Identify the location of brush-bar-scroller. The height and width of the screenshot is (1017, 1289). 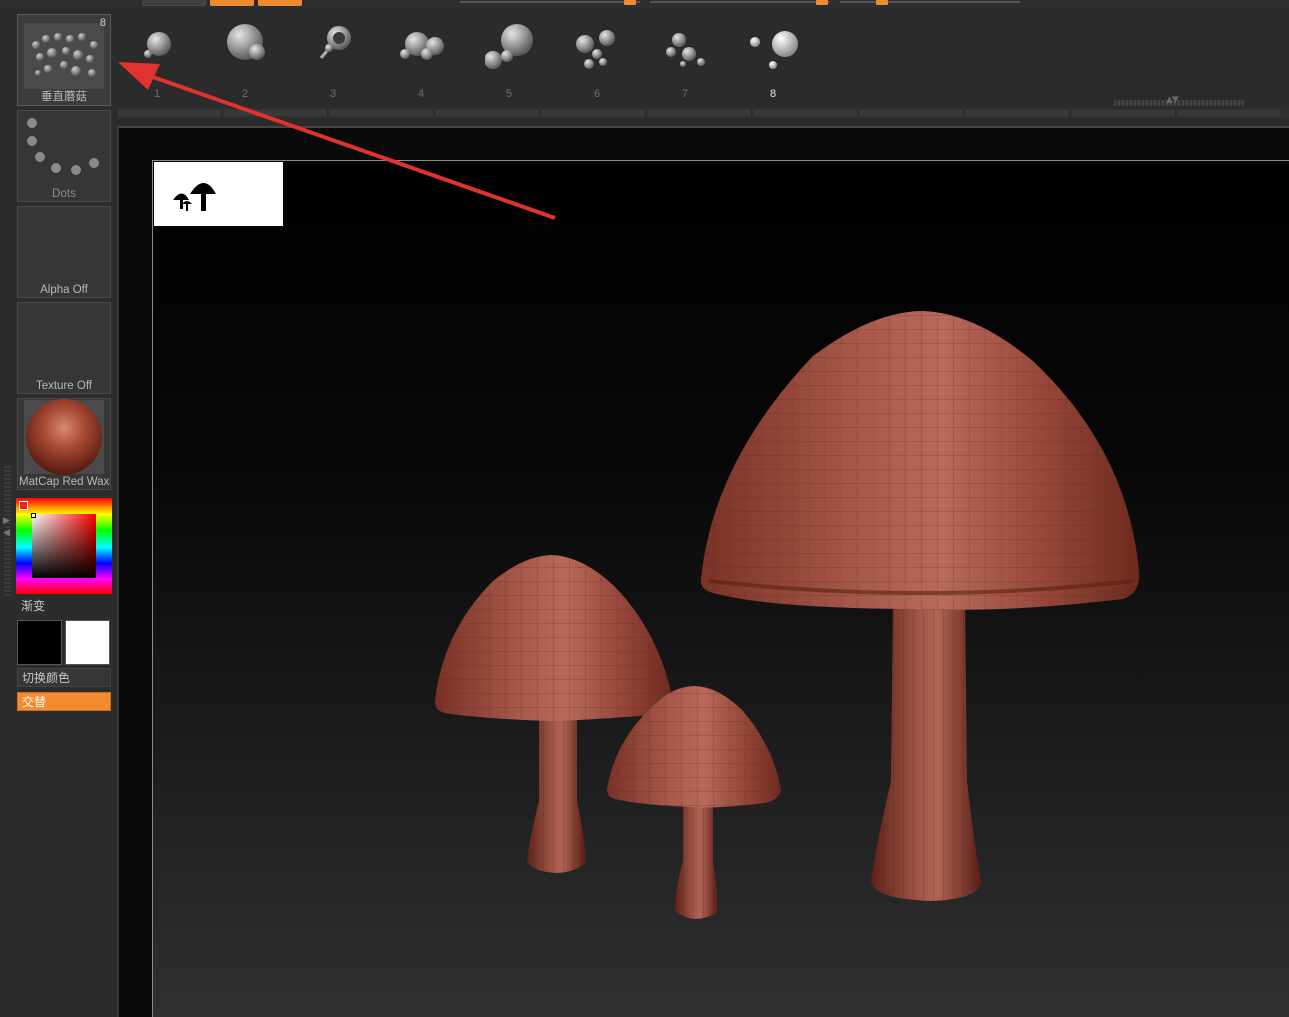
(1179, 103).